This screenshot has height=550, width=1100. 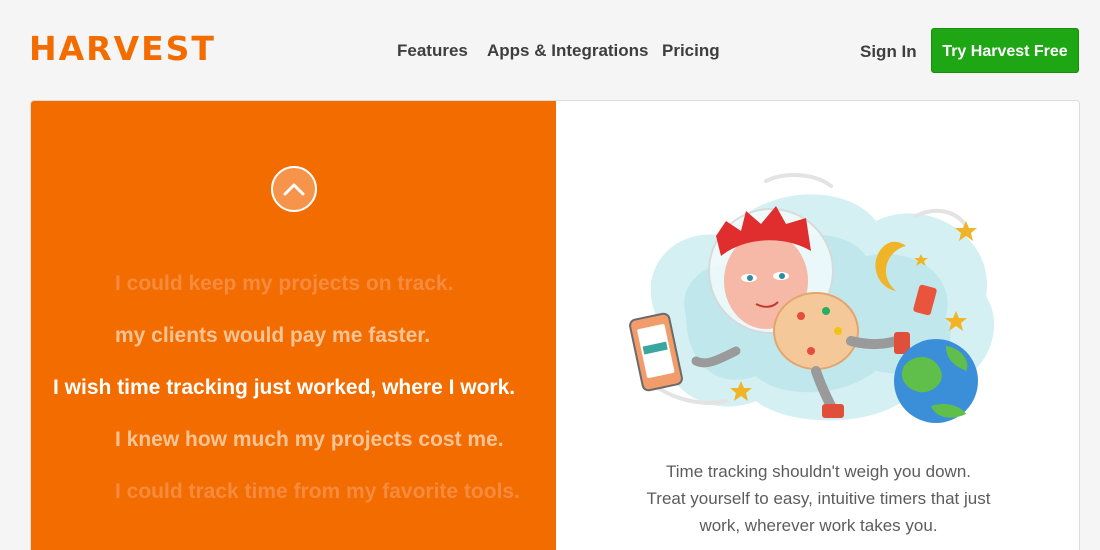 What do you see at coordinates (818, 525) in the screenshot?
I see `tagline-line: work, wherever work takes you.` at bounding box center [818, 525].